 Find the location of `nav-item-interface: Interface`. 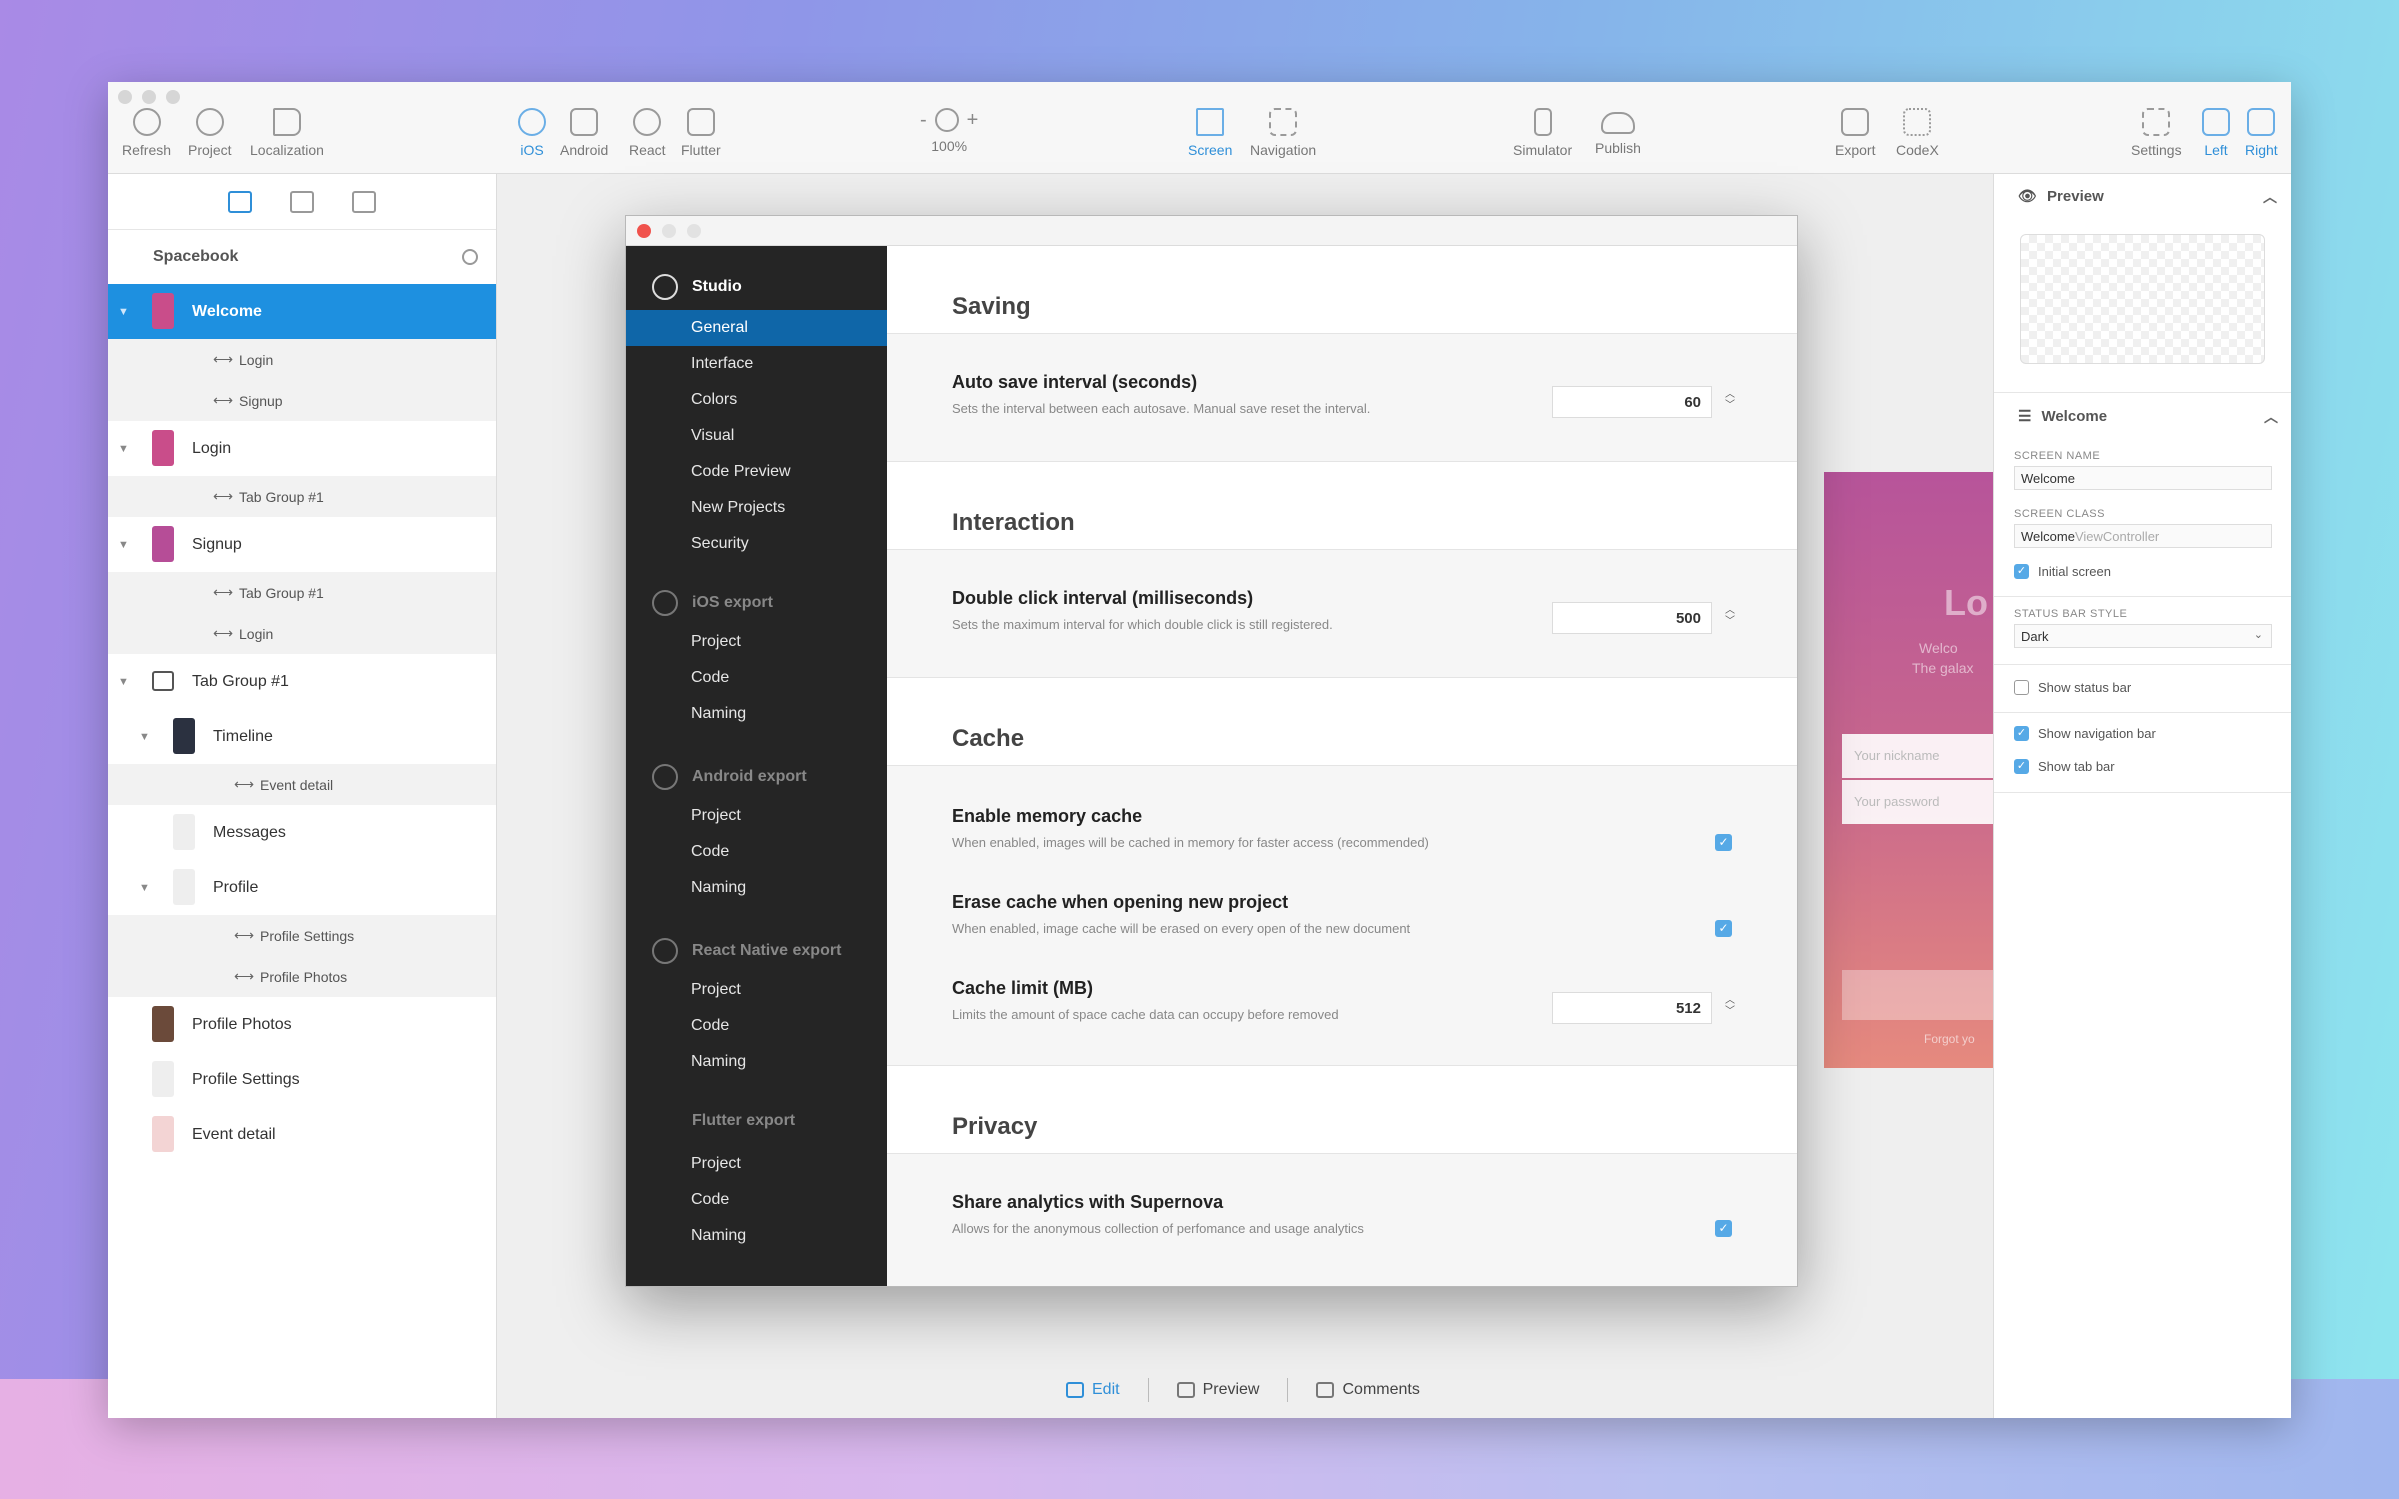

nav-item-interface: Interface is located at coordinates (756, 364).